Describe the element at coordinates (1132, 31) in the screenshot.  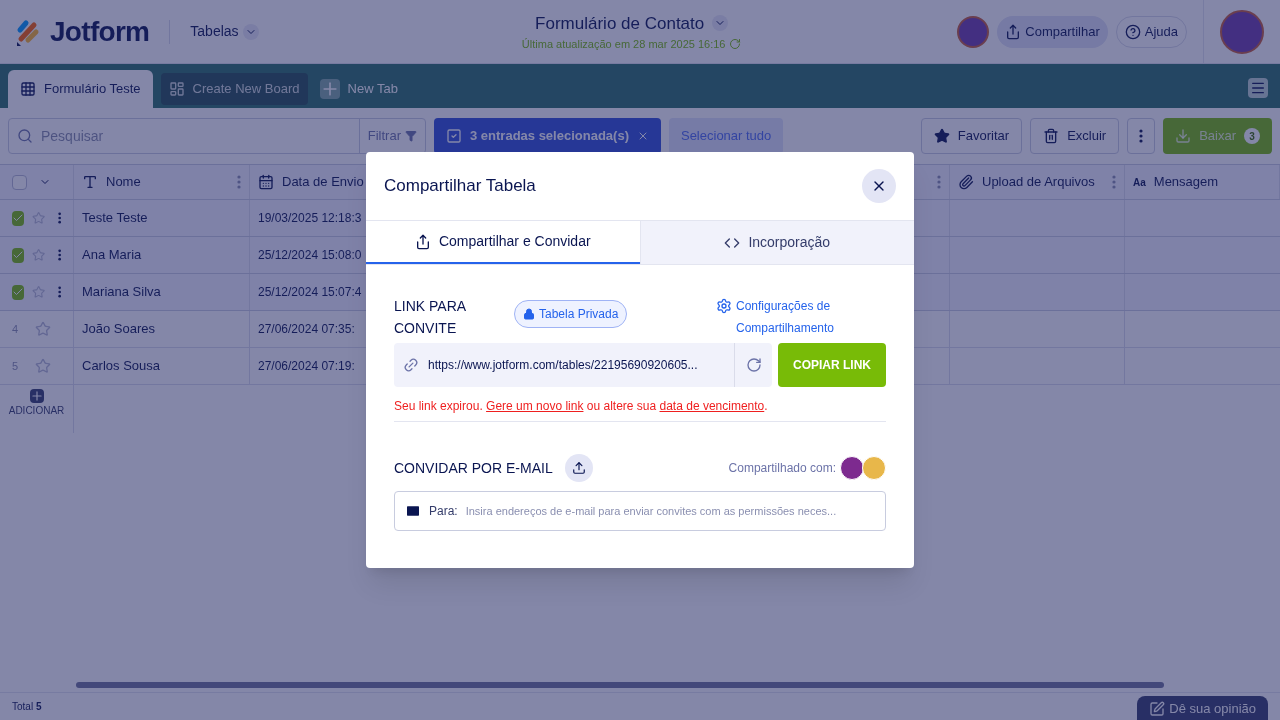
I see `help-icon` at that location.